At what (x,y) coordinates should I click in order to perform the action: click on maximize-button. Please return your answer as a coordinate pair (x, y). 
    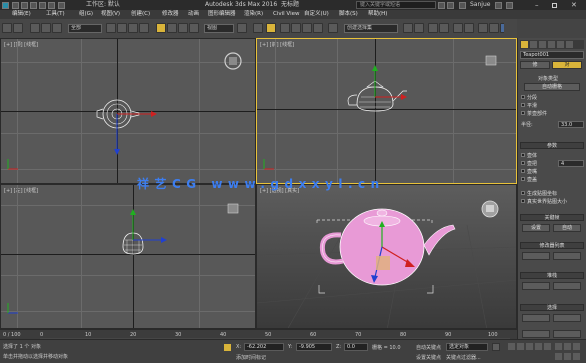
    Looking at the image, I should click on (554, 5).